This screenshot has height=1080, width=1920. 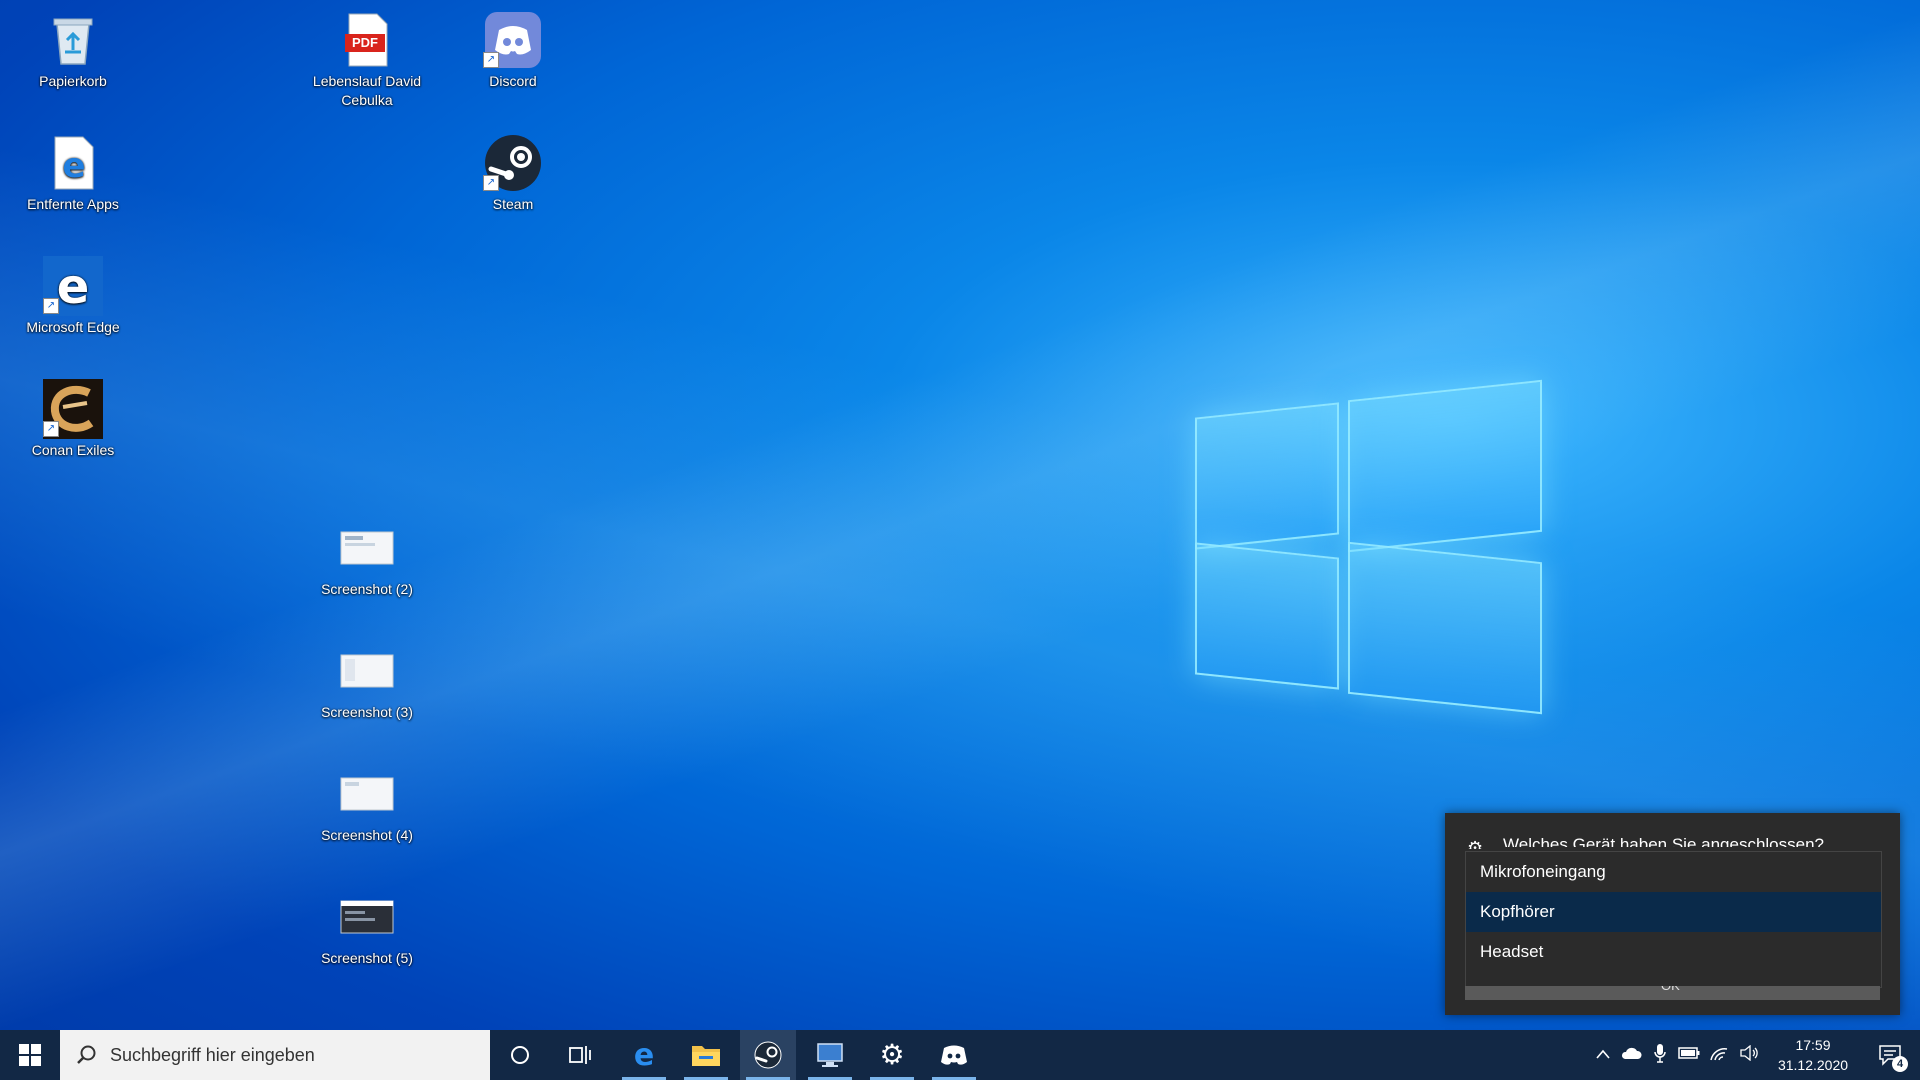 What do you see at coordinates (1813, 1055) in the screenshot?
I see `taskbar-clock: 17:59 31.12.2020` at bounding box center [1813, 1055].